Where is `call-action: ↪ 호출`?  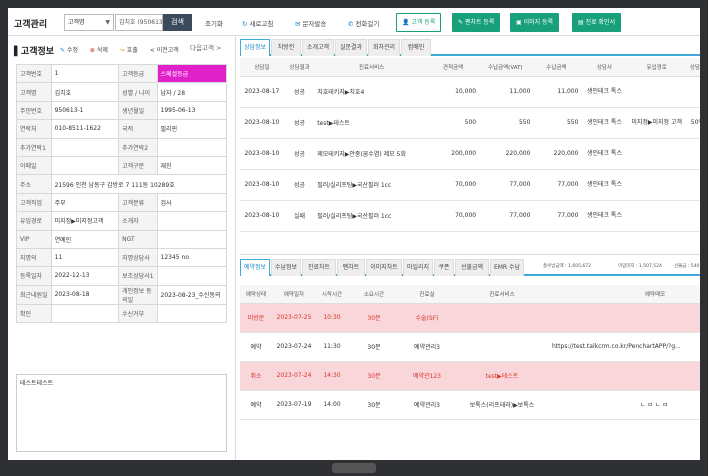
call-action: ↪ 호출 is located at coordinates (131, 50).